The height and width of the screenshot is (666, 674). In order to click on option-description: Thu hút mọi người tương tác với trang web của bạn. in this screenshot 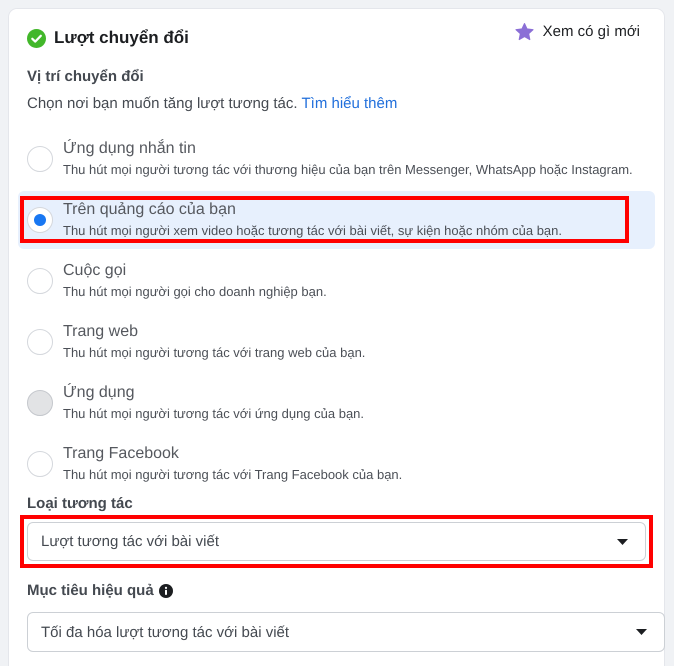, I will do `click(214, 353)`.